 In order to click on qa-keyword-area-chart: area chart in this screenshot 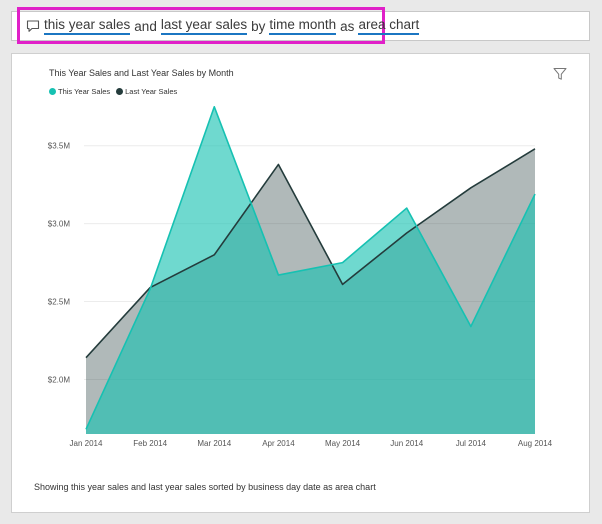, I will do `click(389, 26)`.